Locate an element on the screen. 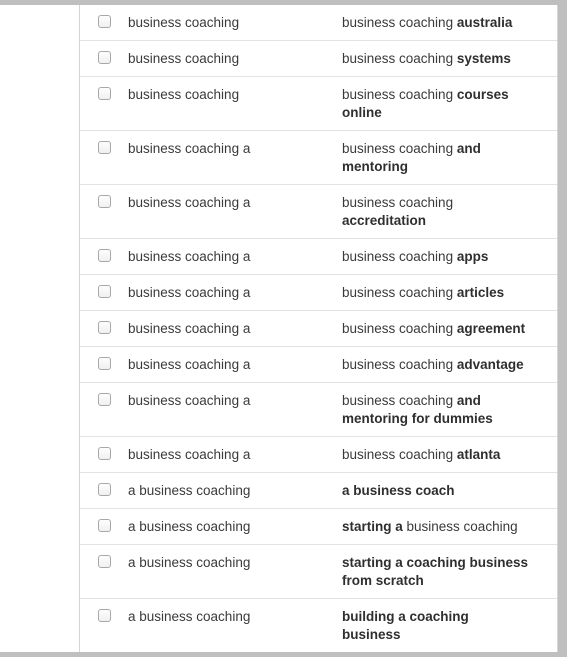  keyword-bold-part: articles is located at coordinates (480, 292).